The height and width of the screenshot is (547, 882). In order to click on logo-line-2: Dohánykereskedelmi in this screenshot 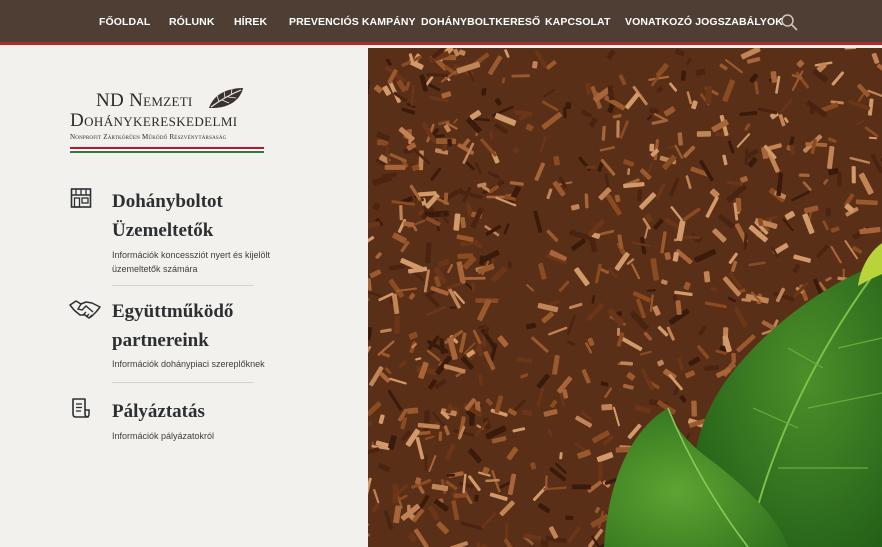, I will do `click(154, 120)`.